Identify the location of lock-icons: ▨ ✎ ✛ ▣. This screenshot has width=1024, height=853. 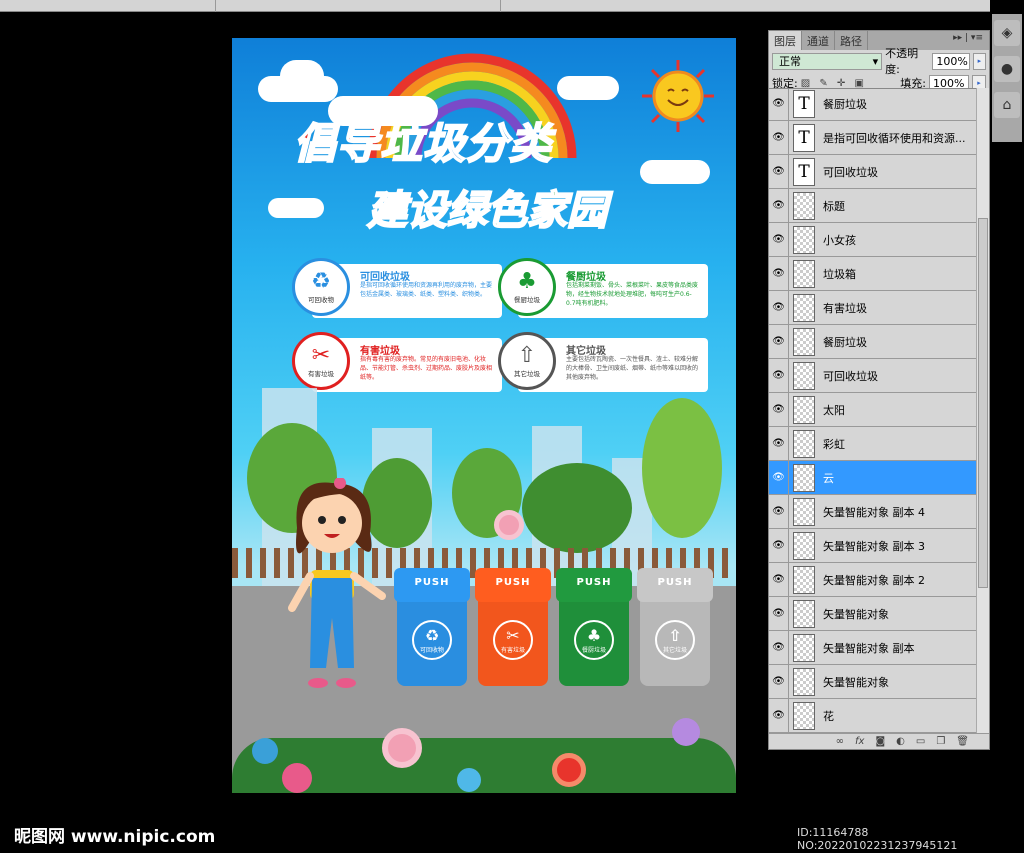
(834, 83).